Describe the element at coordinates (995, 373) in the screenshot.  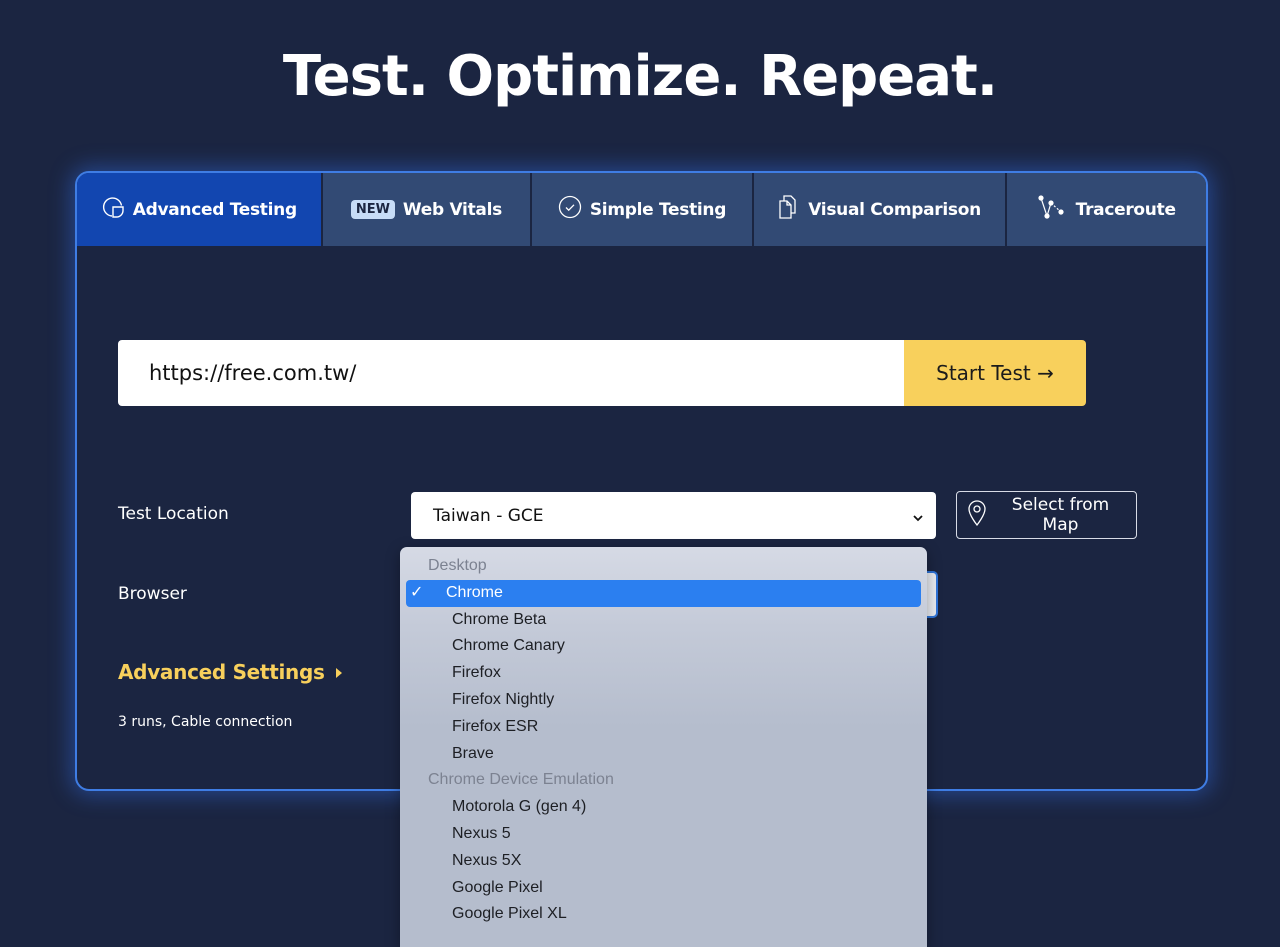
I see `start-test-button: Start Test →` at that location.